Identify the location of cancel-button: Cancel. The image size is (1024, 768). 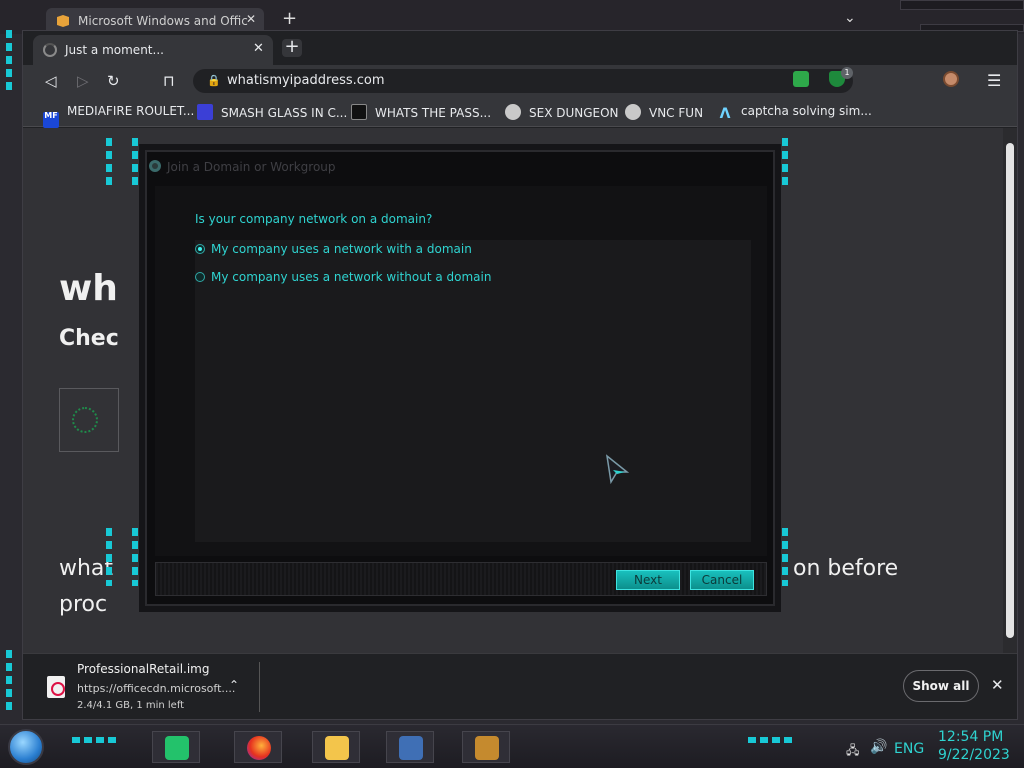
(722, 580).